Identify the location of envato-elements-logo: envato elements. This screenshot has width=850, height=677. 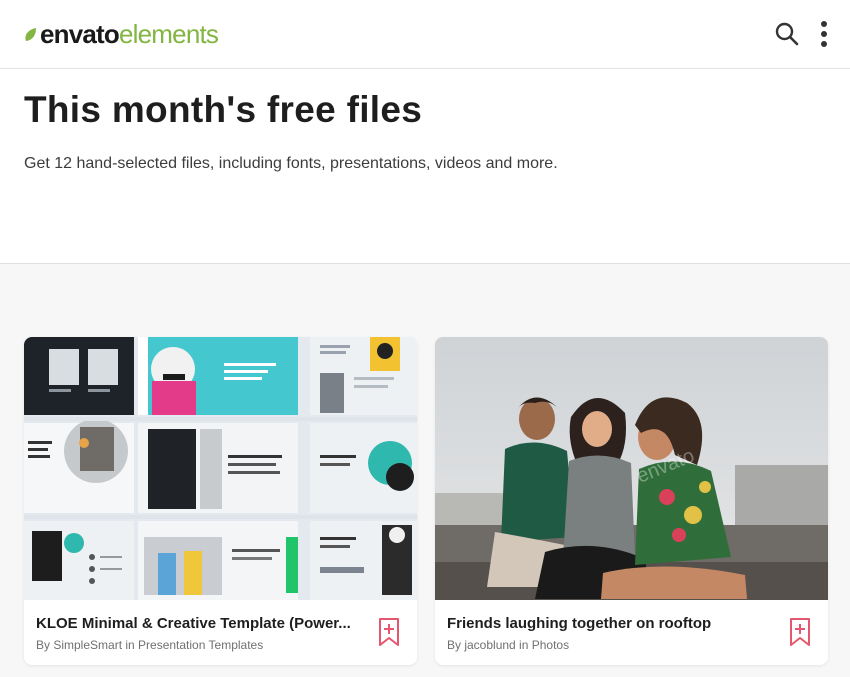
(121, 34).